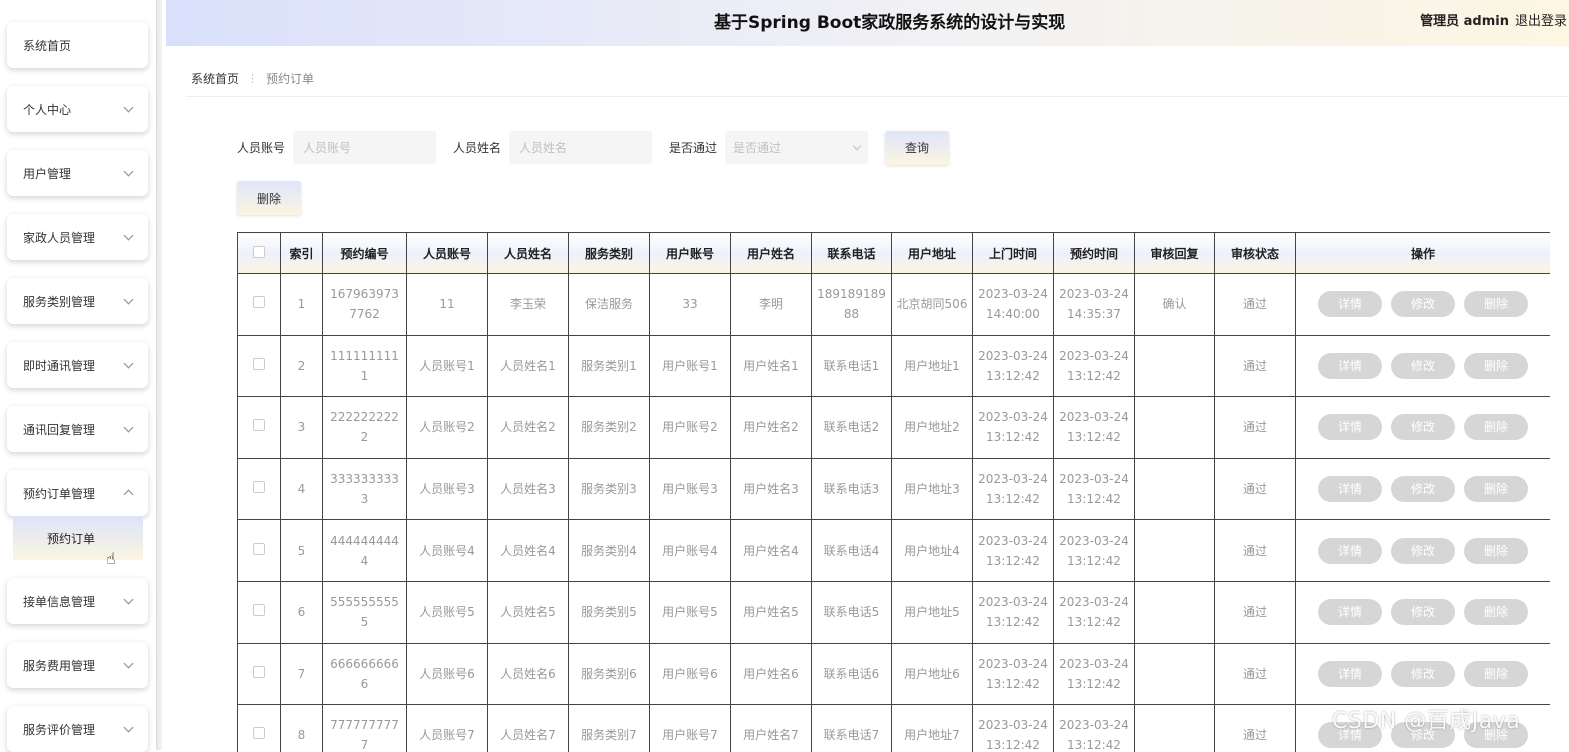 This screenshot has height=752, width=1569. I want to click on select-all-checkbox, so click(259, 251).